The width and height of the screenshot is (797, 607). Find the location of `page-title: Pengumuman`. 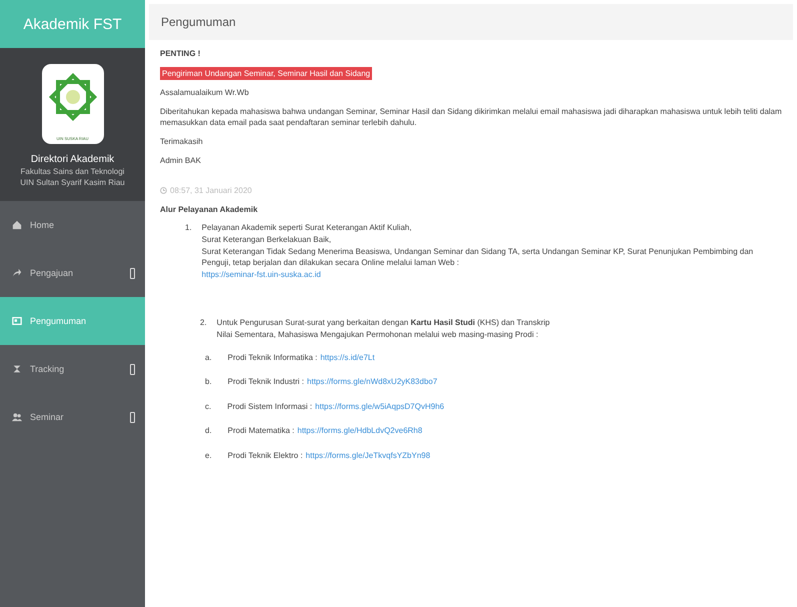

page-title: Pengumuman is located at coordinates (471, 22).